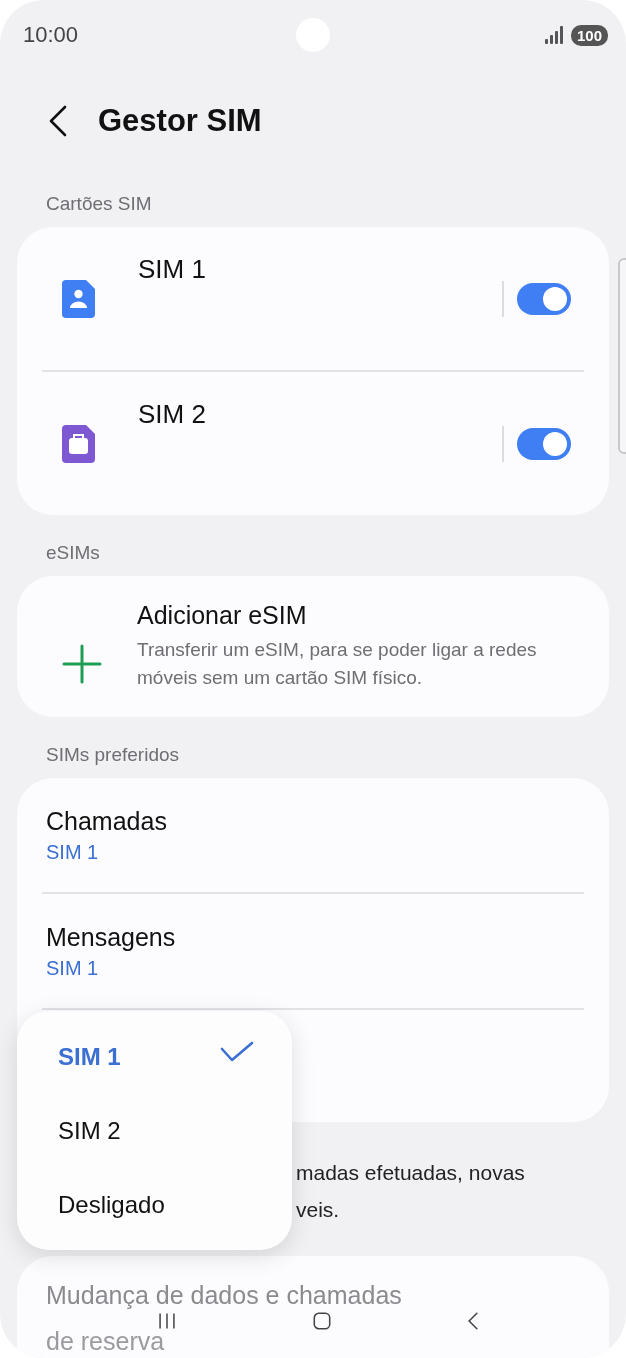  I want to click on page-title: Gestor SIM, so click(180, 121).